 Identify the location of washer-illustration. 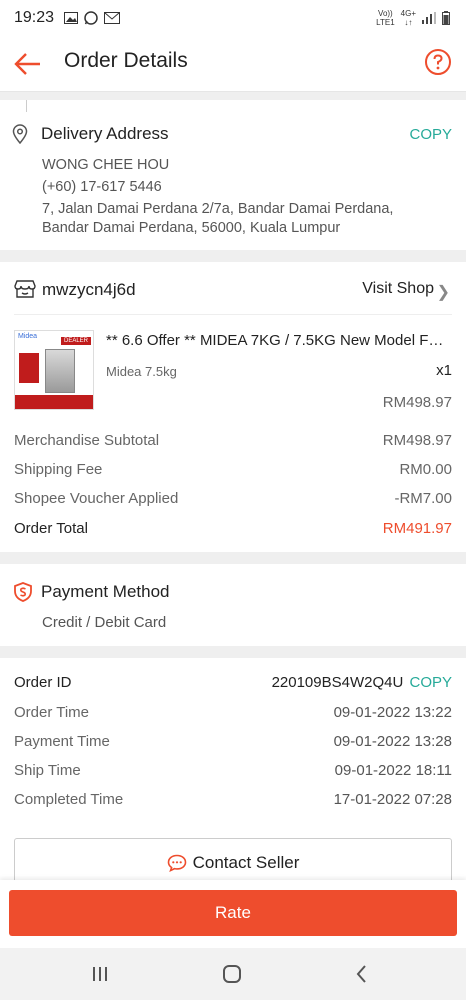
(60, 371).